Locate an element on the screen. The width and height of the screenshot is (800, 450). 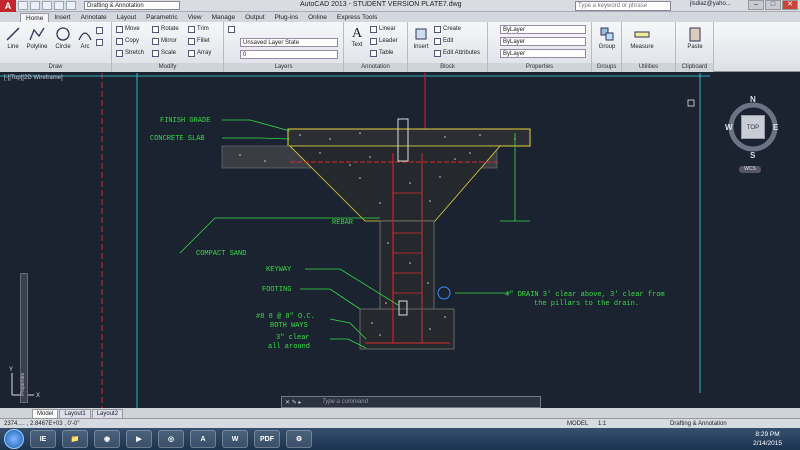
open-icon is located at coordinates (35, 5).